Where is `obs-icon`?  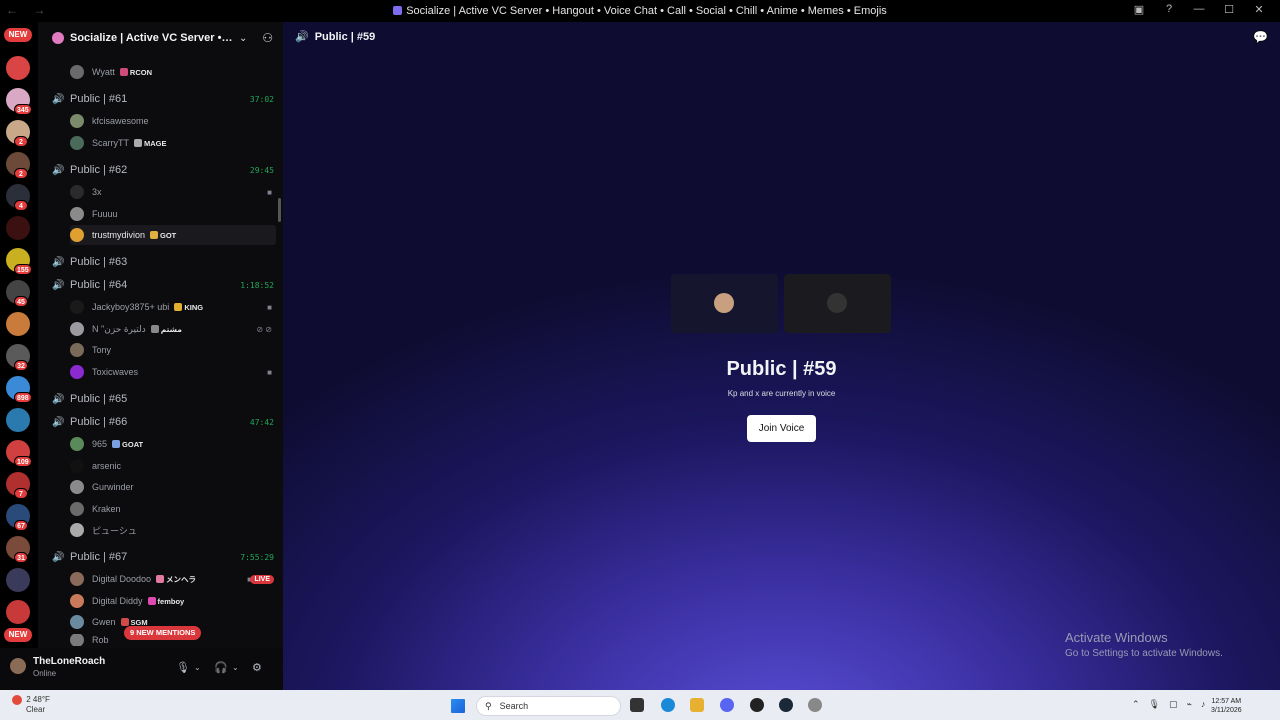
obs-icon is located at coordinates (757, 705).